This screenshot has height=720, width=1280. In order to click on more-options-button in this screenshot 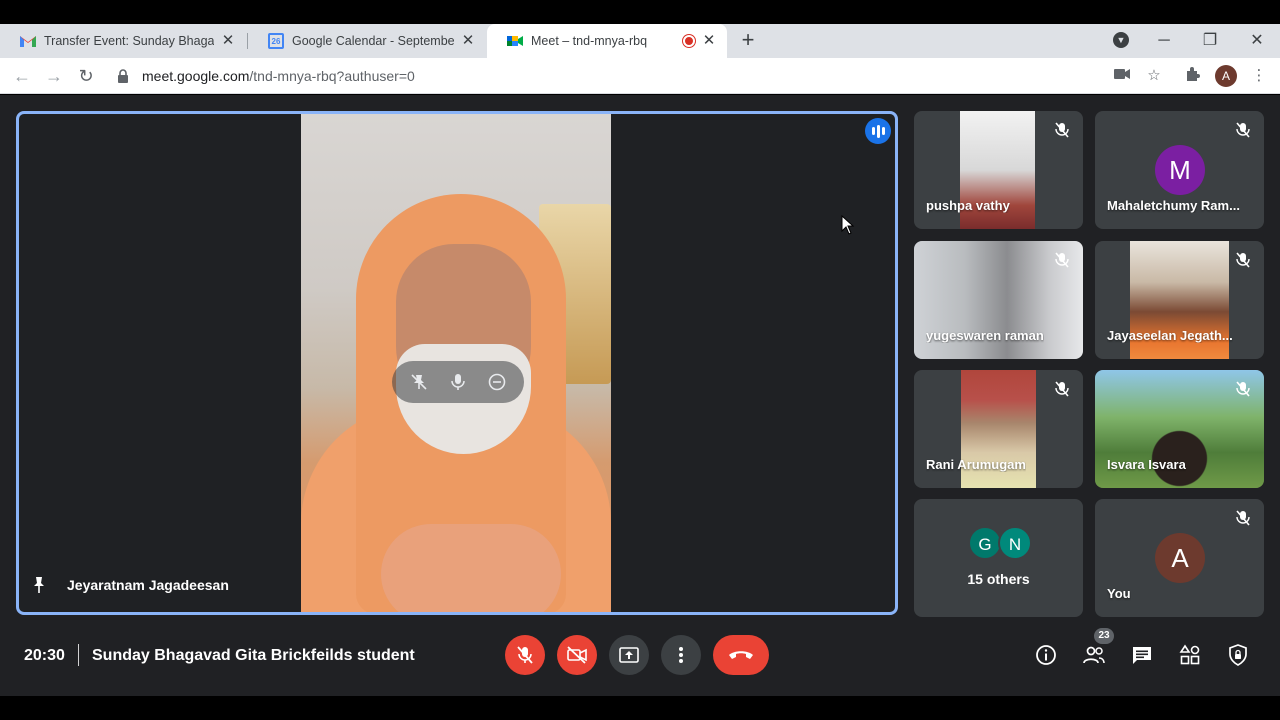, I will do `click(681, 655)`.